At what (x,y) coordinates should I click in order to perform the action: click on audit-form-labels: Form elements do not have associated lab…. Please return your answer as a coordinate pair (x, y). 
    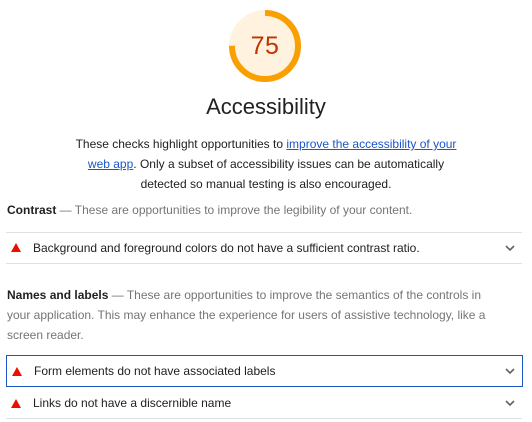
    Looking at the image, I should click on (264, 371).